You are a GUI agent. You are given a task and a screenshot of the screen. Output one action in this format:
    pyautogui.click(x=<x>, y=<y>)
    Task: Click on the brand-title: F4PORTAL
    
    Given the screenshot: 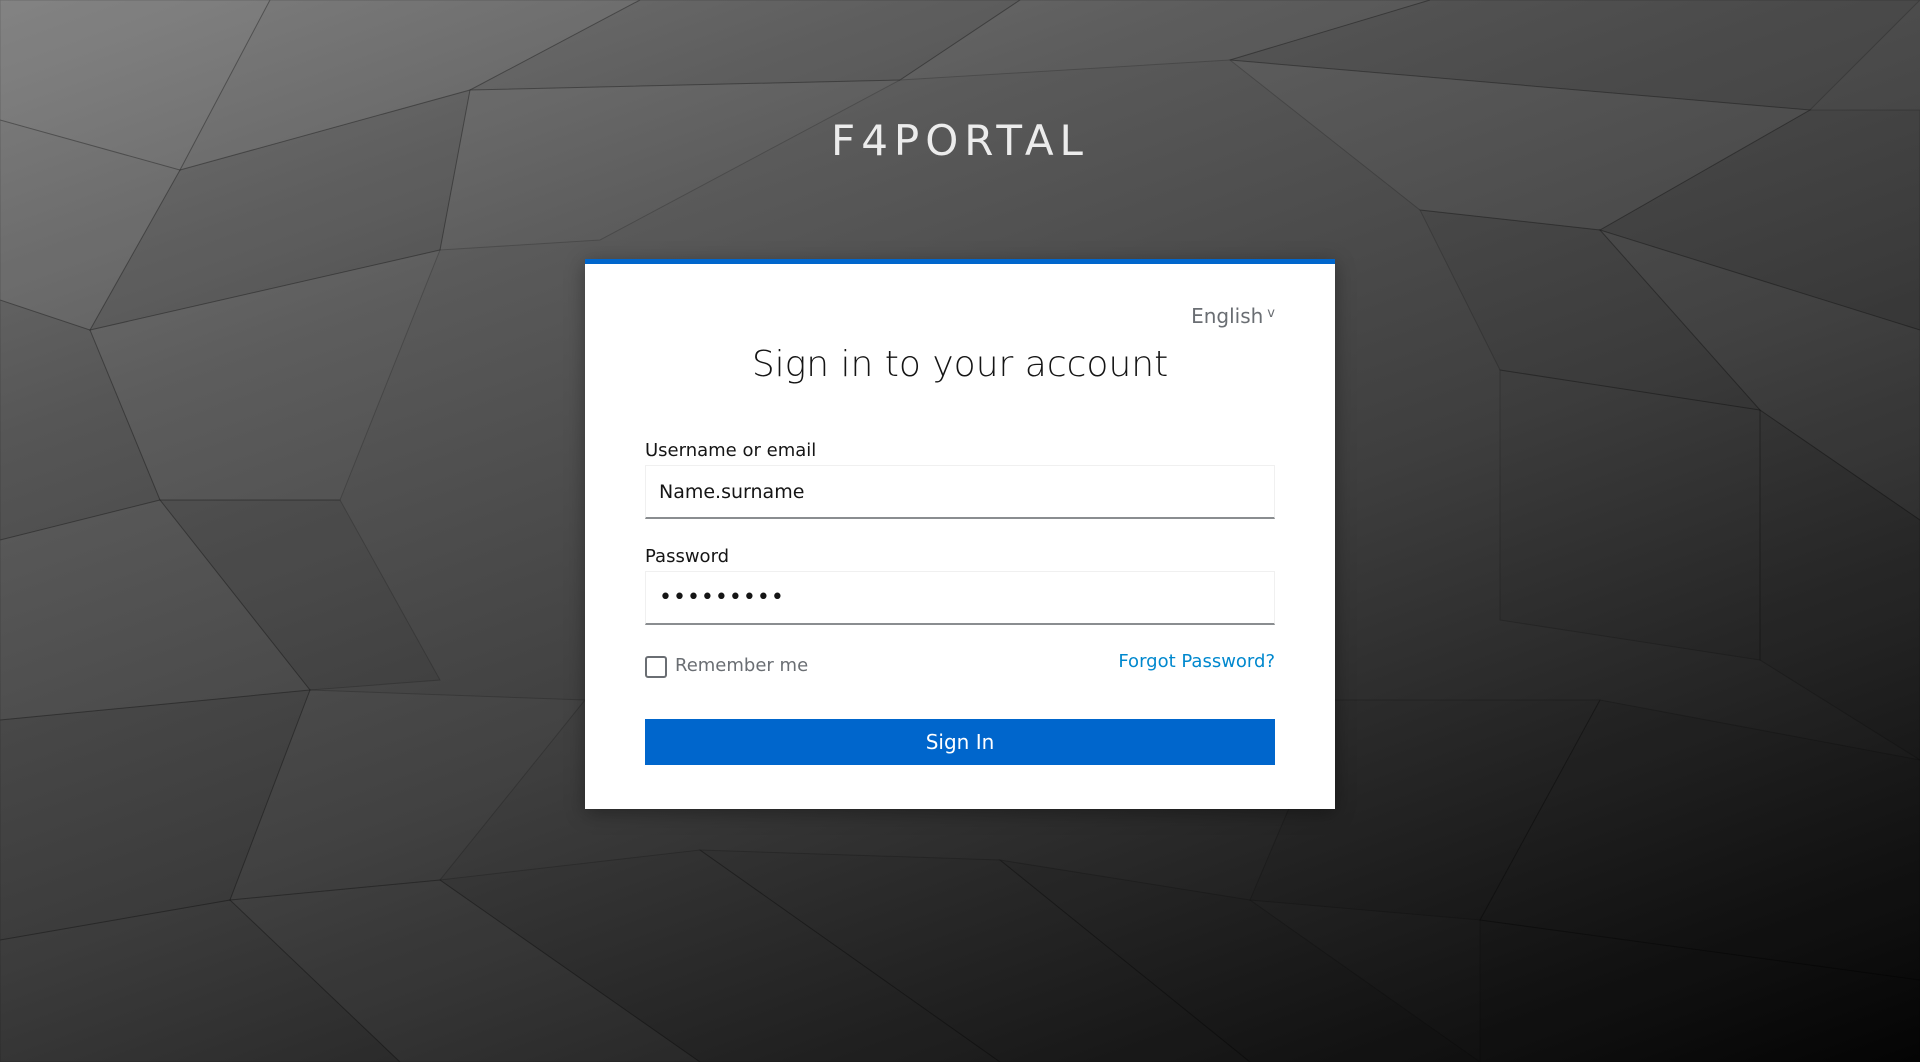 What is the action you would take?
    pyautogui.click(x=960, y=140)
    